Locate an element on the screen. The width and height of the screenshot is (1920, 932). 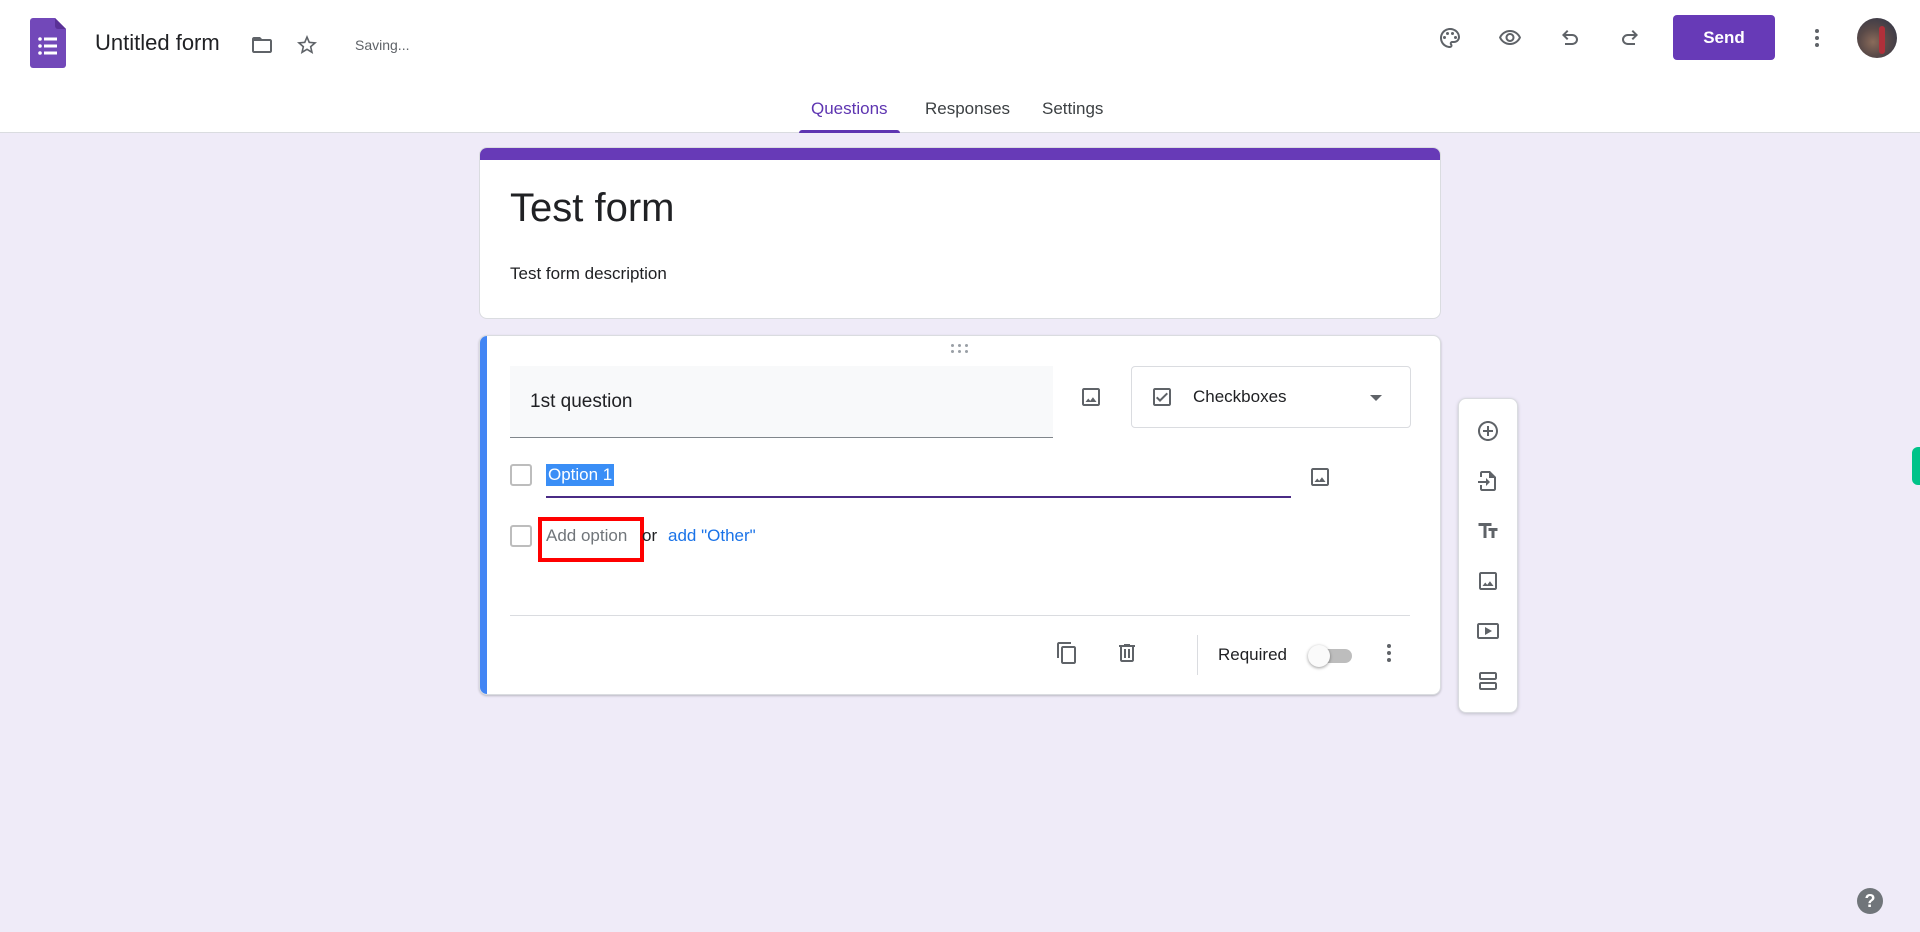
delete-question-button is located at coordinates (1127, 653).